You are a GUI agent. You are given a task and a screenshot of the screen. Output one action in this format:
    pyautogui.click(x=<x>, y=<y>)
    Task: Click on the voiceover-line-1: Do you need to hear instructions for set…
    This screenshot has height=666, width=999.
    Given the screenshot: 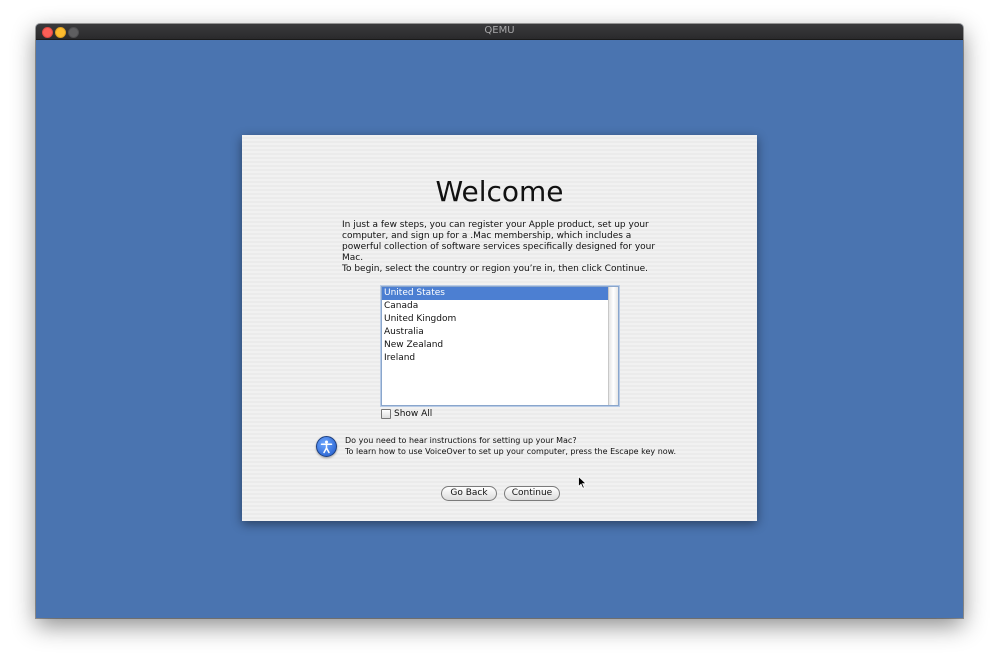 What is the action you would take?
    pyautogui.click(x=461, y=440)
    